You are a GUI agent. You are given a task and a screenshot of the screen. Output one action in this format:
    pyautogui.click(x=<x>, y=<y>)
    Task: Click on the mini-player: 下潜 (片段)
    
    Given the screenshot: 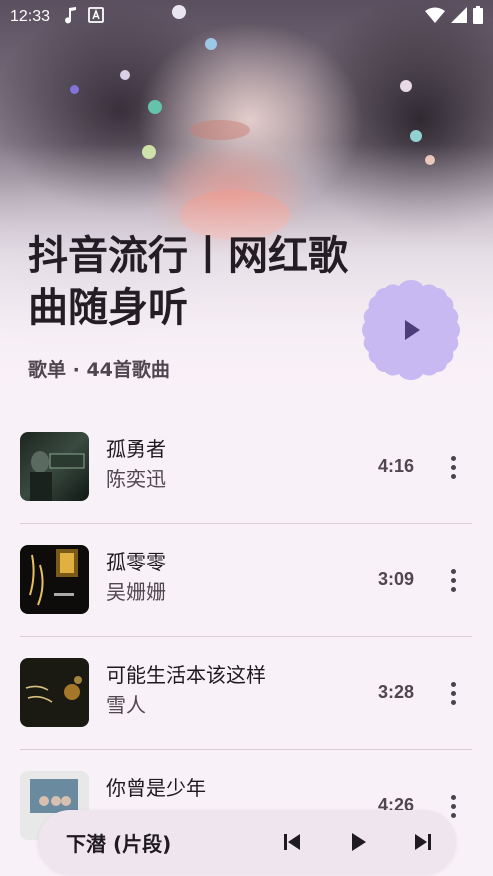 What is the action you would take?
    pyautogui.click(x=247, y=842)
    